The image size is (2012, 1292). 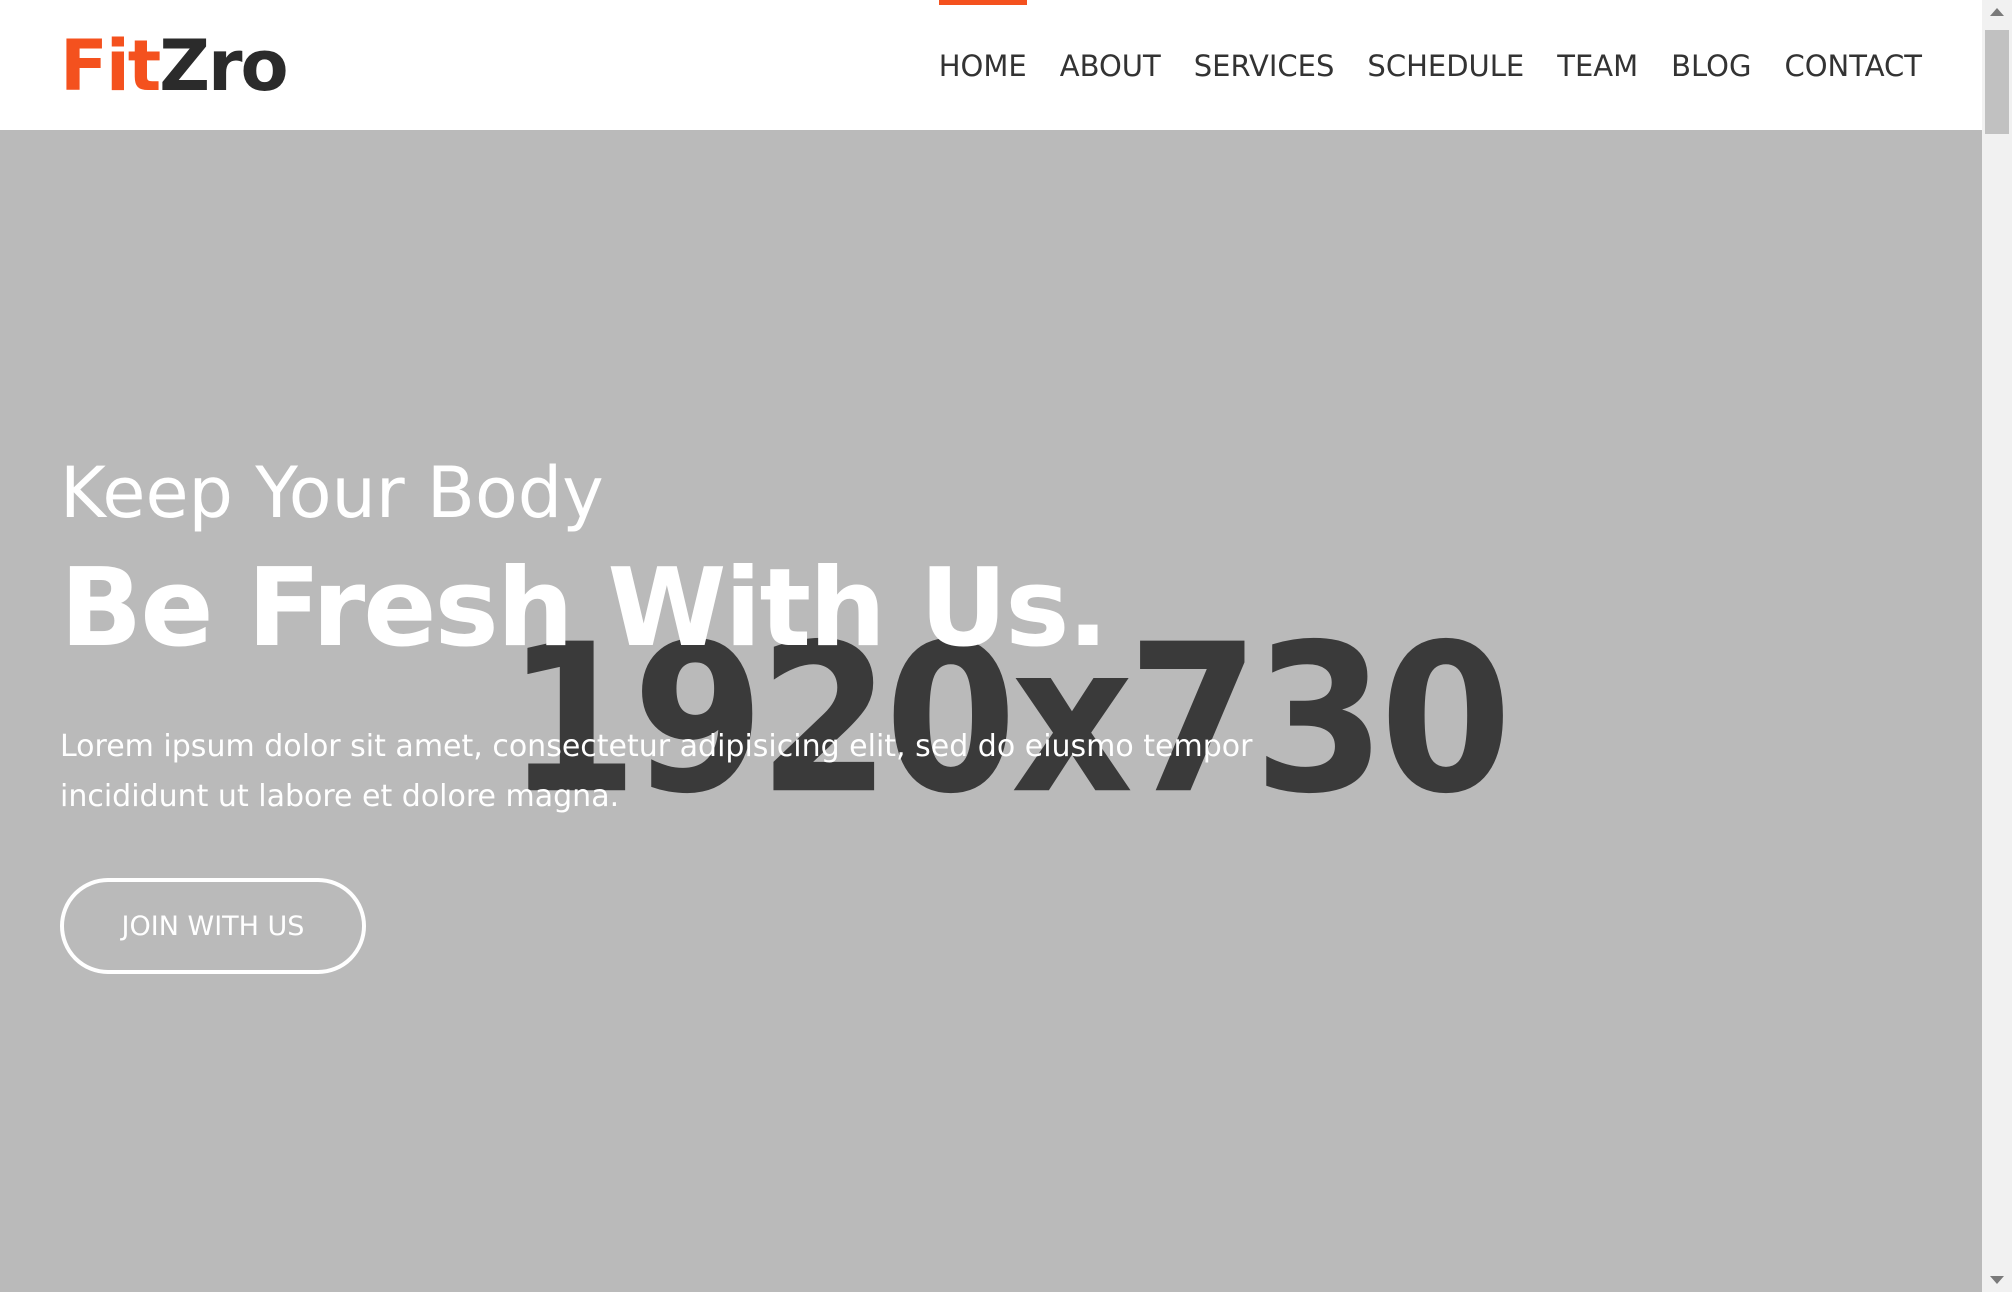 I want to click on nav-item-home: HOME, so click(x=982, y=44).